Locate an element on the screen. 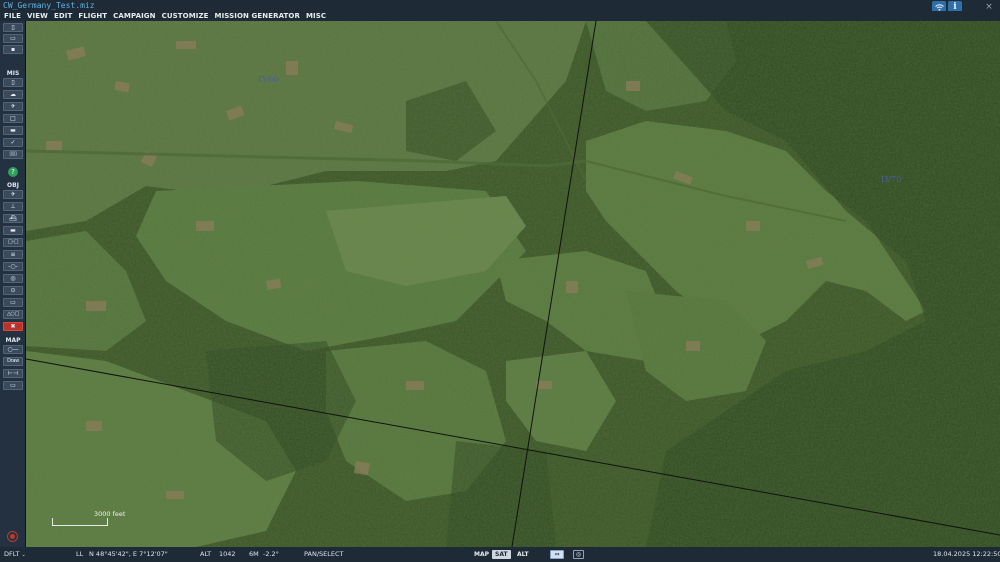 The width and height of the screenshot is (1000, 562). aircraft-icon: ✈ is located at coordinates (13, 106).